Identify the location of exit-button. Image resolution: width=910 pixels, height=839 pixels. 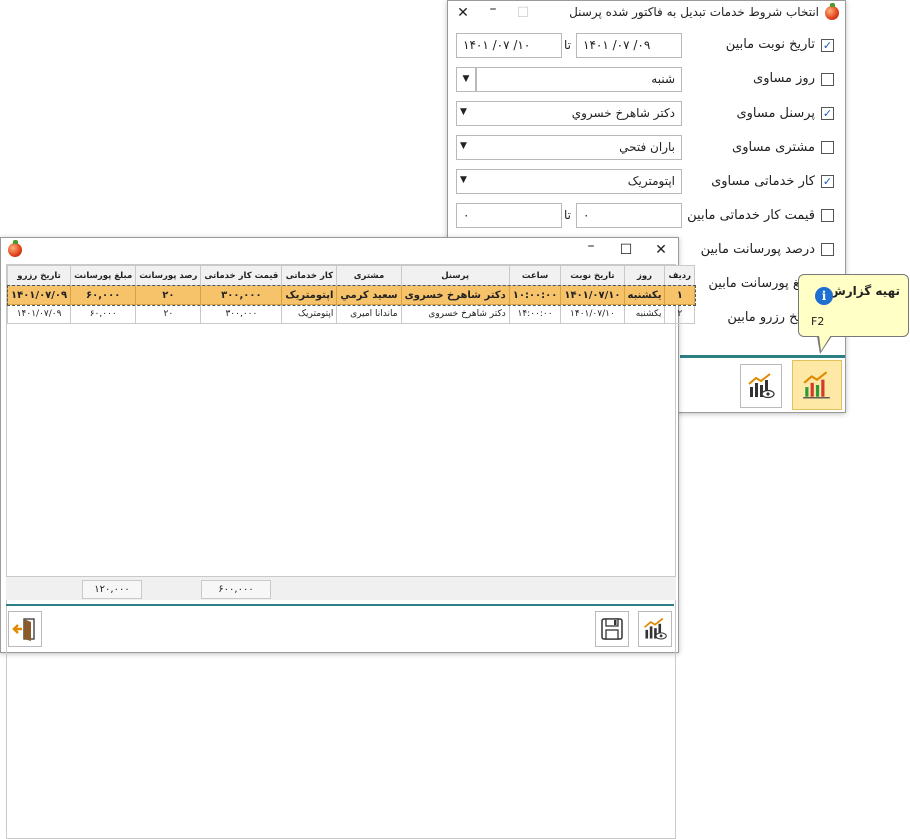
(25, 629).